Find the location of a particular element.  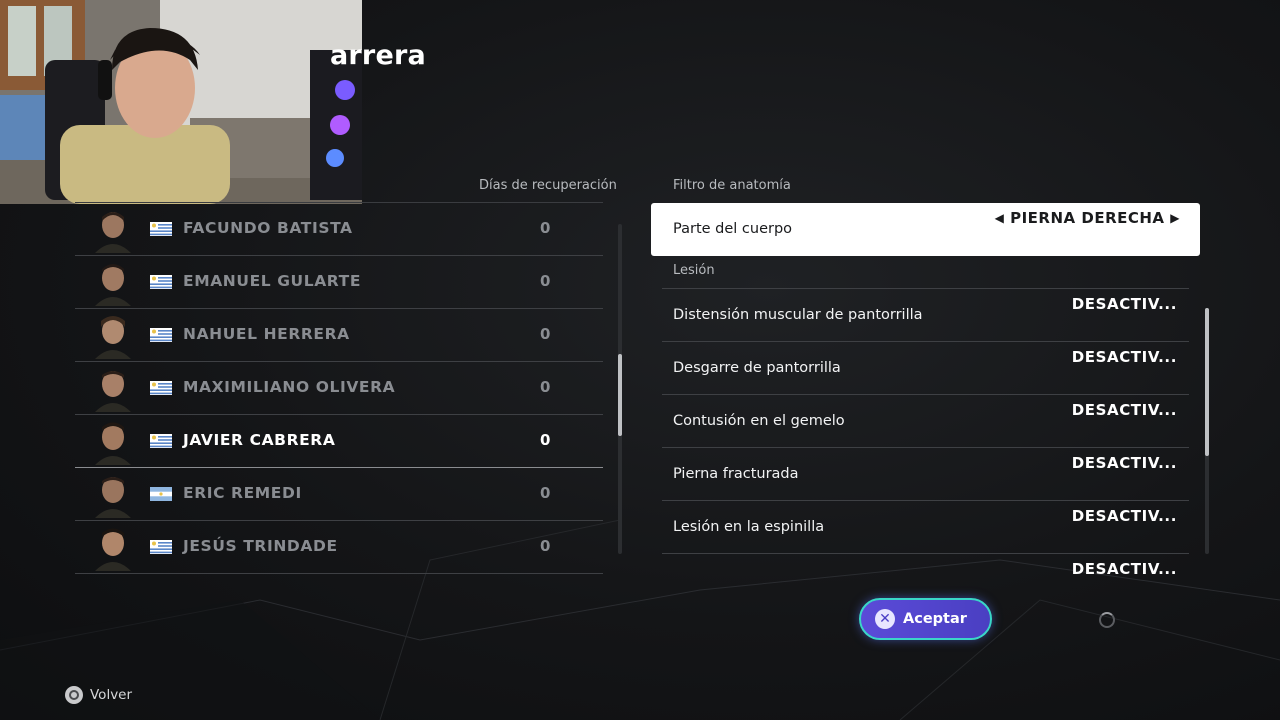

player-name: JESÚS TRINDADE is located at coordinates (260, 546).